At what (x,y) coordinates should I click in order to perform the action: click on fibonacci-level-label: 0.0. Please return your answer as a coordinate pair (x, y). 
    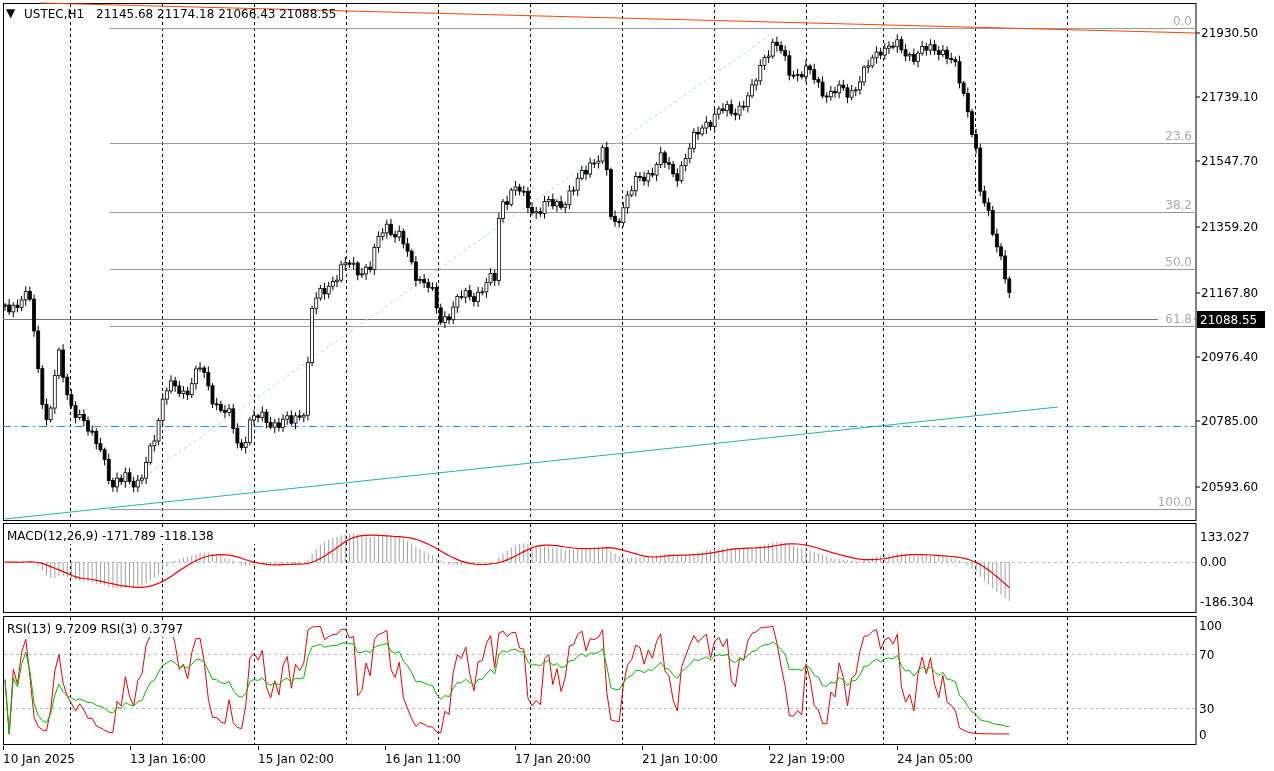
    Looking at the image, I should click on (1182, 21).